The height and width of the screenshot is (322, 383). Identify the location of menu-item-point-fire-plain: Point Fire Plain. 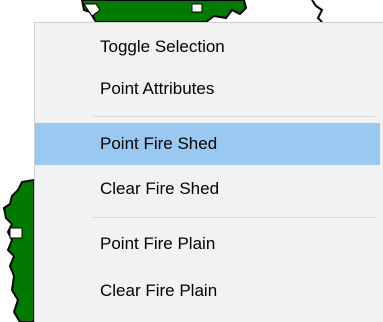
(207, 244).